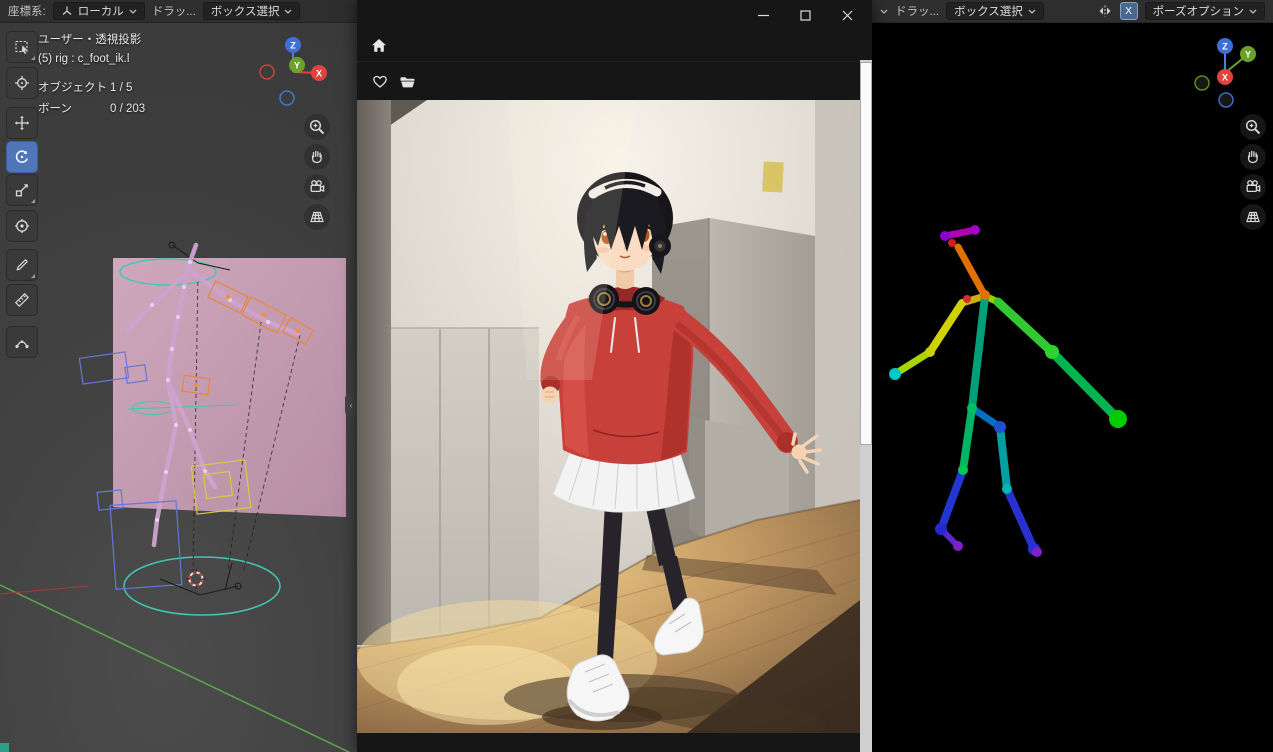 Image resolution: width=1273 pixels, height=752 pixels. I want to click on close-button, so click(847, 15).